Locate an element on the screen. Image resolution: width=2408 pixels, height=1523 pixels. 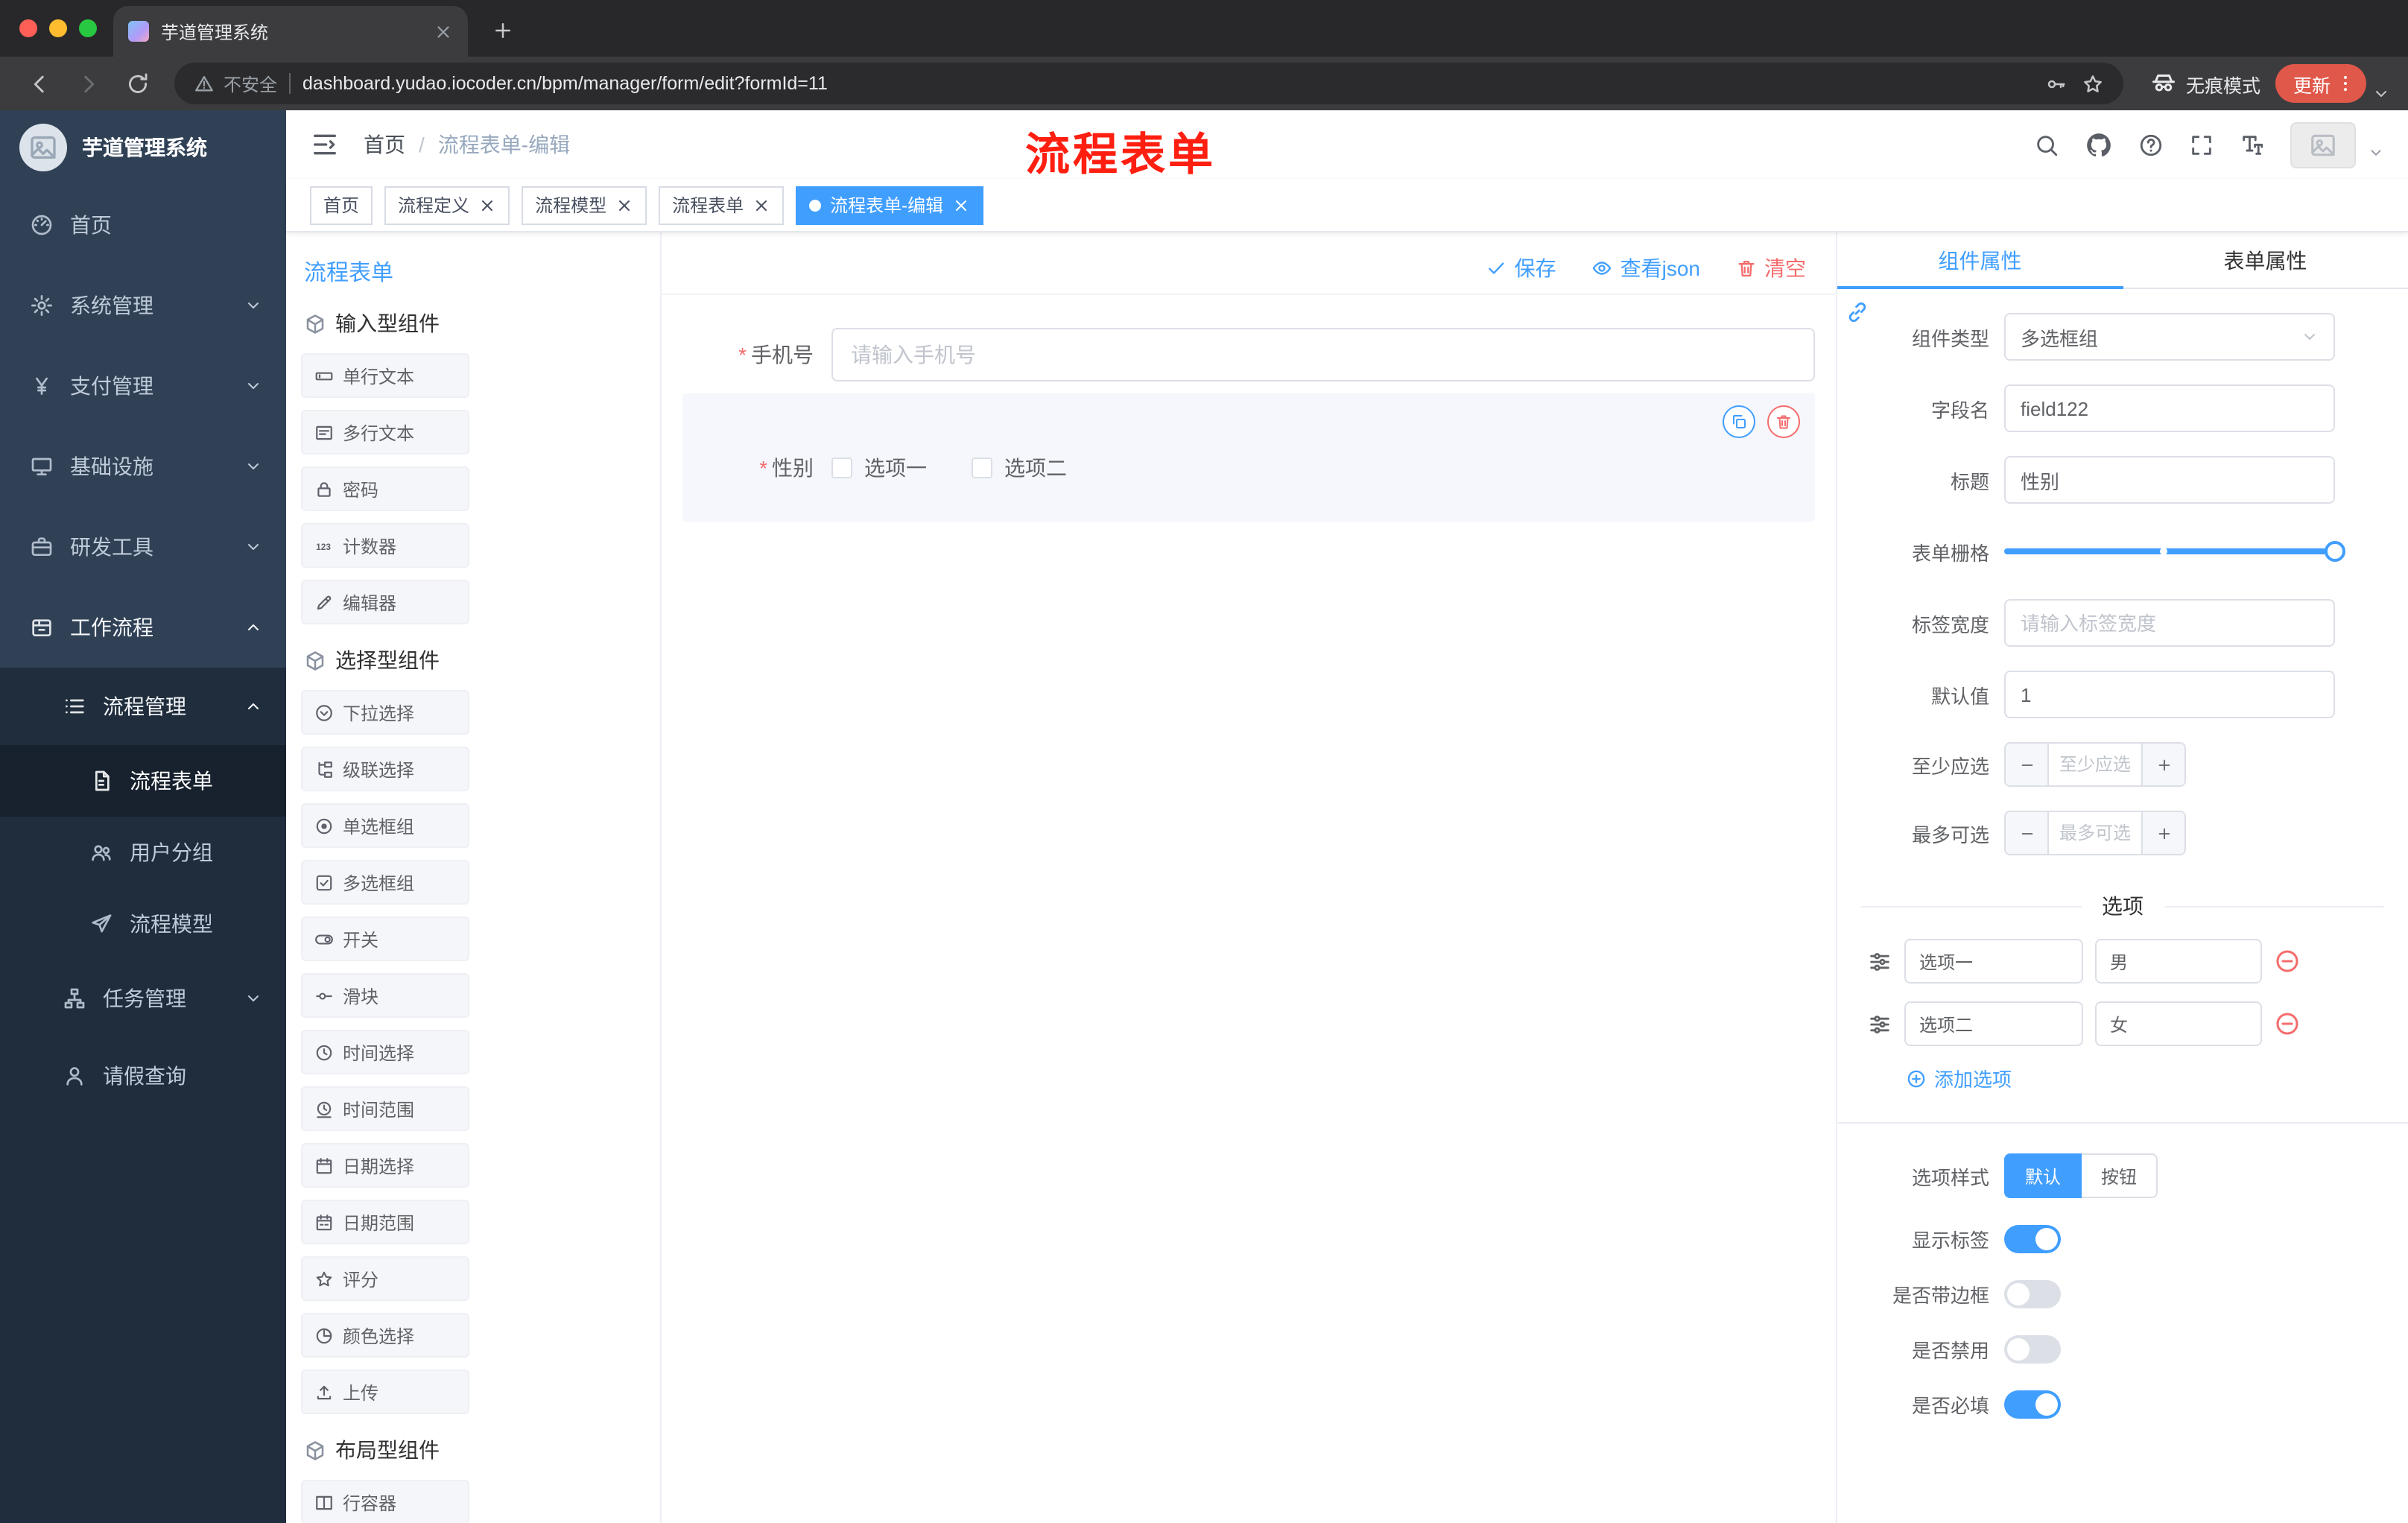
forward-button is located at coordinates (88, 83).